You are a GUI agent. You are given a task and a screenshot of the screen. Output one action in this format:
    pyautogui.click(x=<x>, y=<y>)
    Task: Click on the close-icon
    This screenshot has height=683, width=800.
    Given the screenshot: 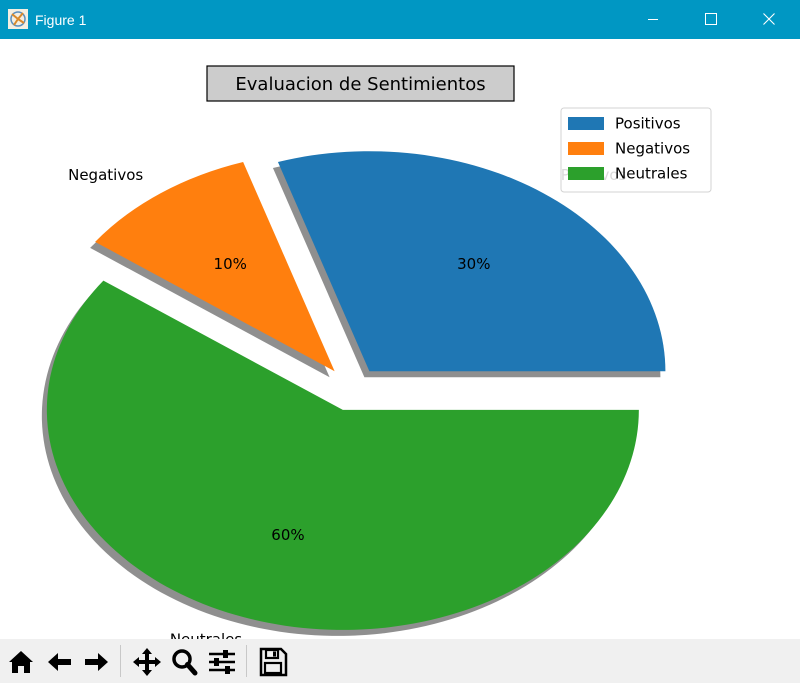 What is the action you would take?
    pyautogui.click(x=769, y=19)
    